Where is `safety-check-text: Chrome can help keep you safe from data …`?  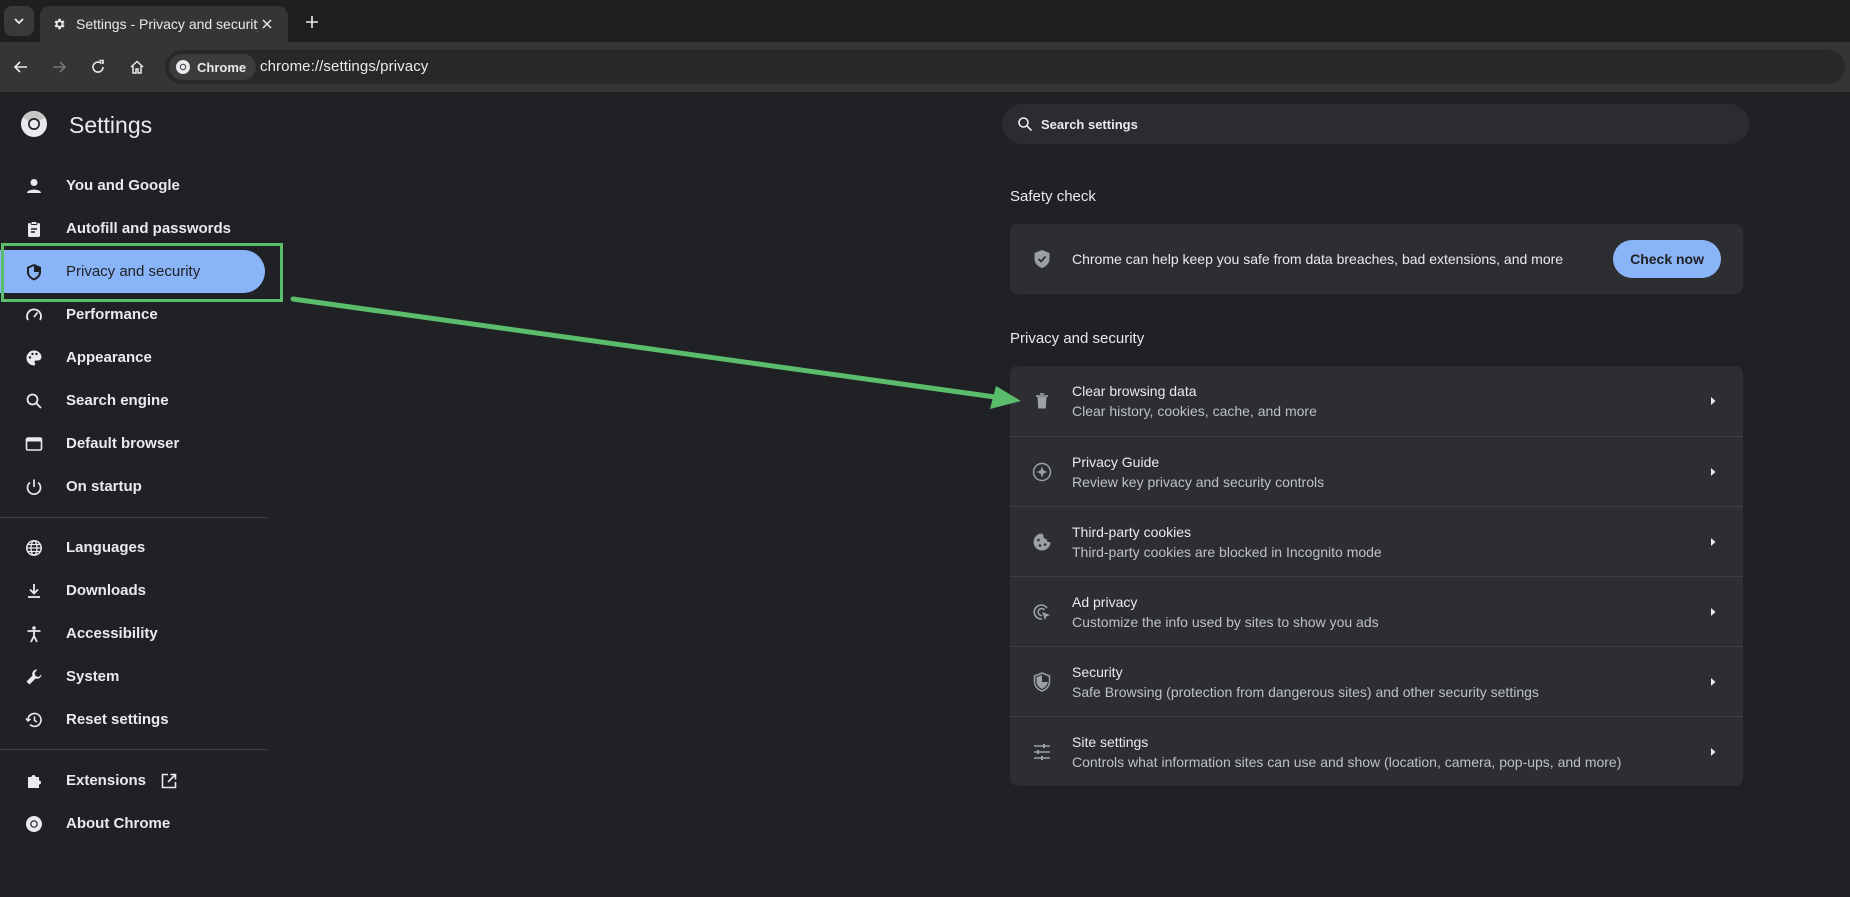 safety-check-text: Chrome can help keep you safe from data … is located at coordinates (1318, 259).